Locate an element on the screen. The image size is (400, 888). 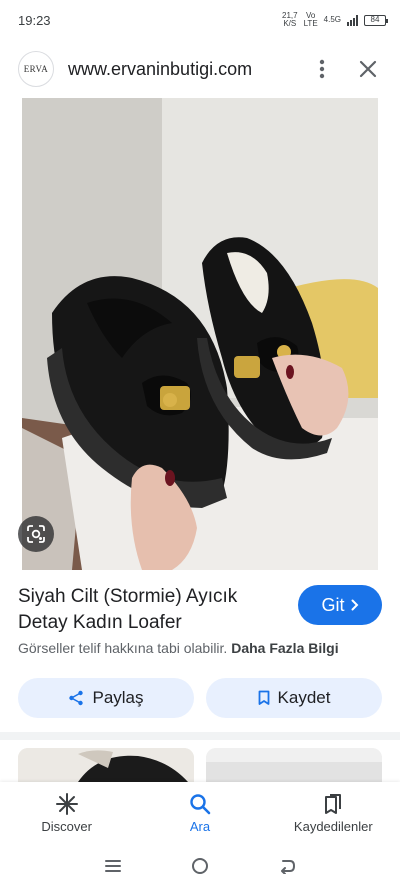
home-icon is located at coordinates (200, 866).